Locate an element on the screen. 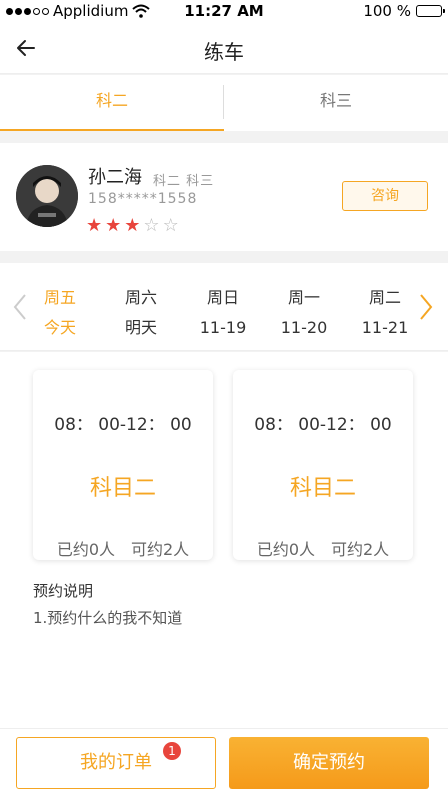 The image size is (448, 800). coach-rating: ★ ★ ★ ☆ ☆ is located at coordinates (132, 225).